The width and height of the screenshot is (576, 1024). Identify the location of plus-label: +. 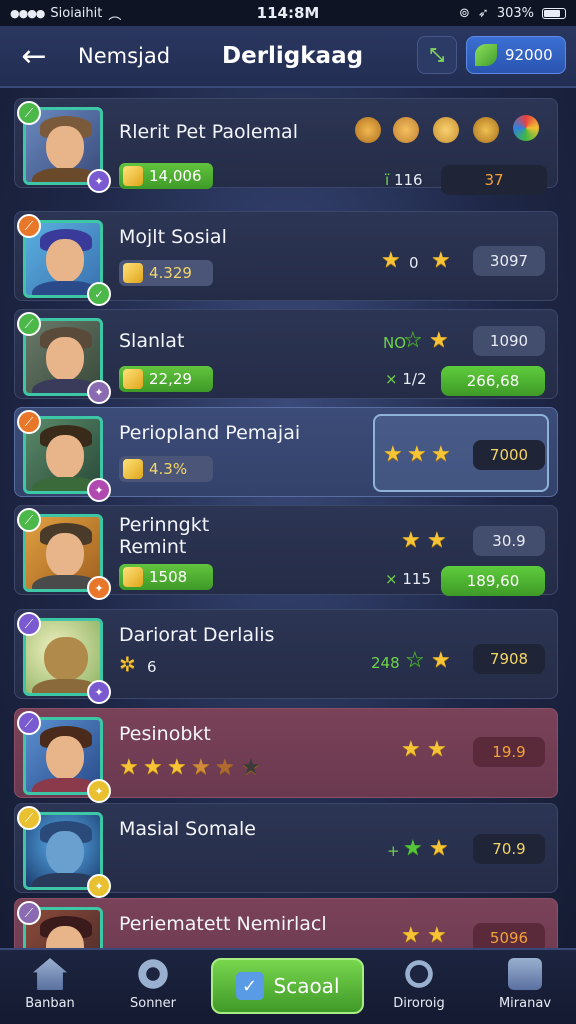
(393, 851).